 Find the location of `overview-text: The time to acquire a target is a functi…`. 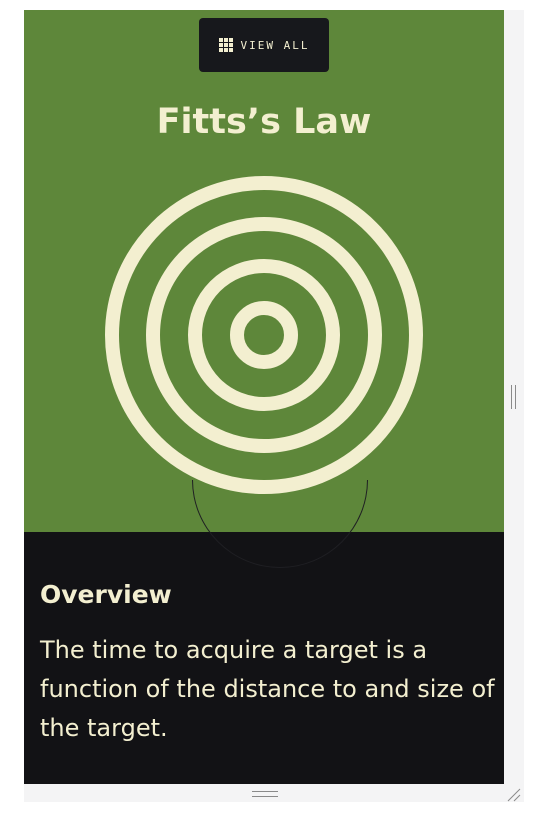

overview-text: The time to acquire a target is a functi… is located at coordinates (267, 689).